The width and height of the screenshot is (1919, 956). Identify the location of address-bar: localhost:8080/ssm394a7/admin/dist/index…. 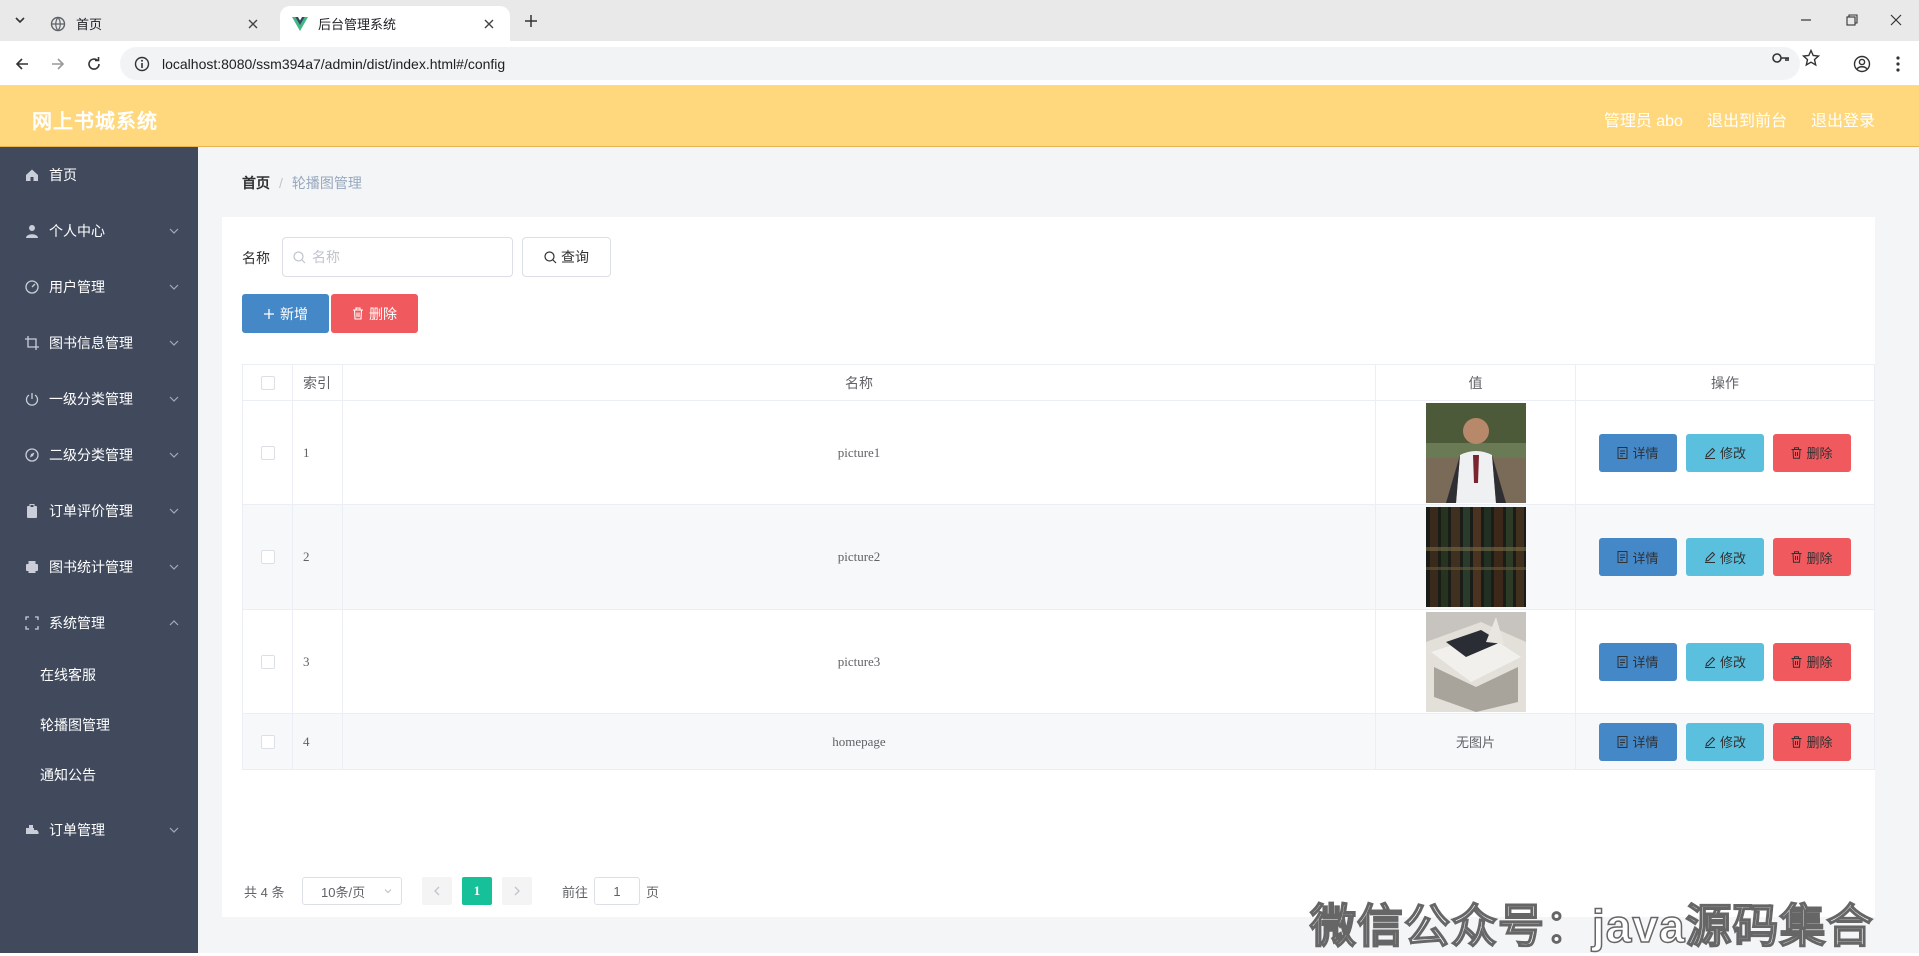
(960, 63).